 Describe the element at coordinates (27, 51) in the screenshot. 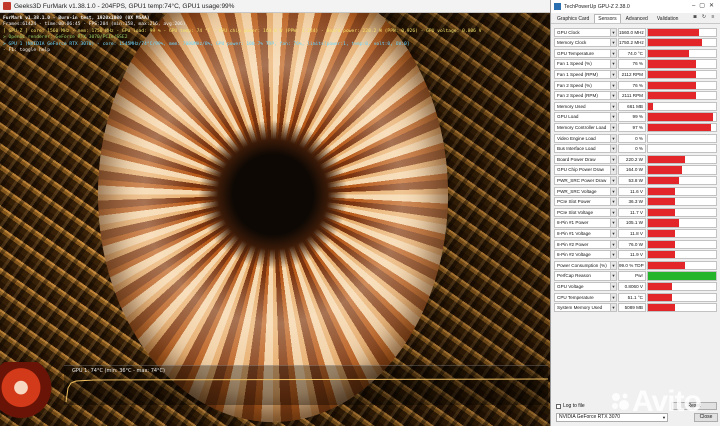

I see `osd-line-help: - F1: toggle help` at that location.